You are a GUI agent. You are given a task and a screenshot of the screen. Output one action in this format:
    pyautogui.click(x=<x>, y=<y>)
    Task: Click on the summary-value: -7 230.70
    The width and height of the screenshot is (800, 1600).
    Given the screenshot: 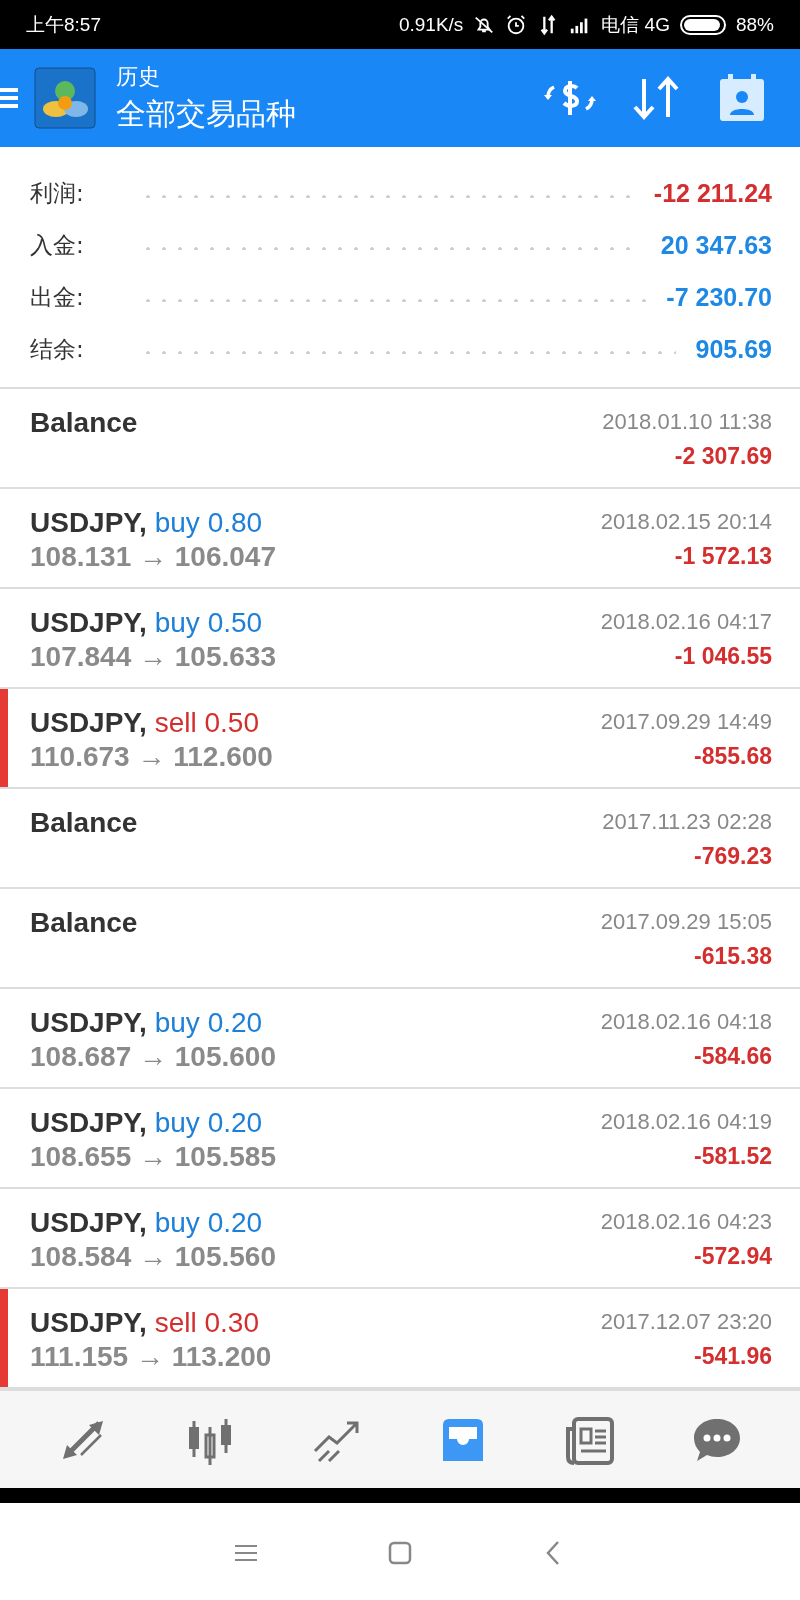 What is the action you would take?
    pyautogui.click(x=719, y=297)
    